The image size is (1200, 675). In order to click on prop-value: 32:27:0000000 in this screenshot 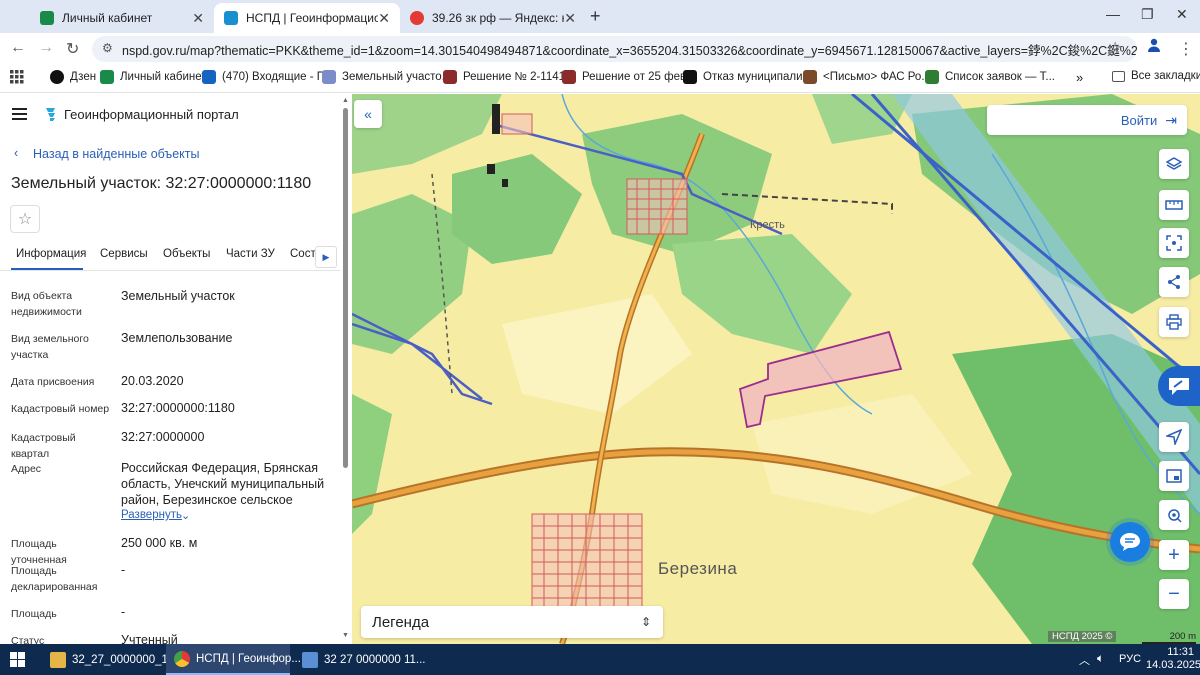, I will do `click(163, 437)`.